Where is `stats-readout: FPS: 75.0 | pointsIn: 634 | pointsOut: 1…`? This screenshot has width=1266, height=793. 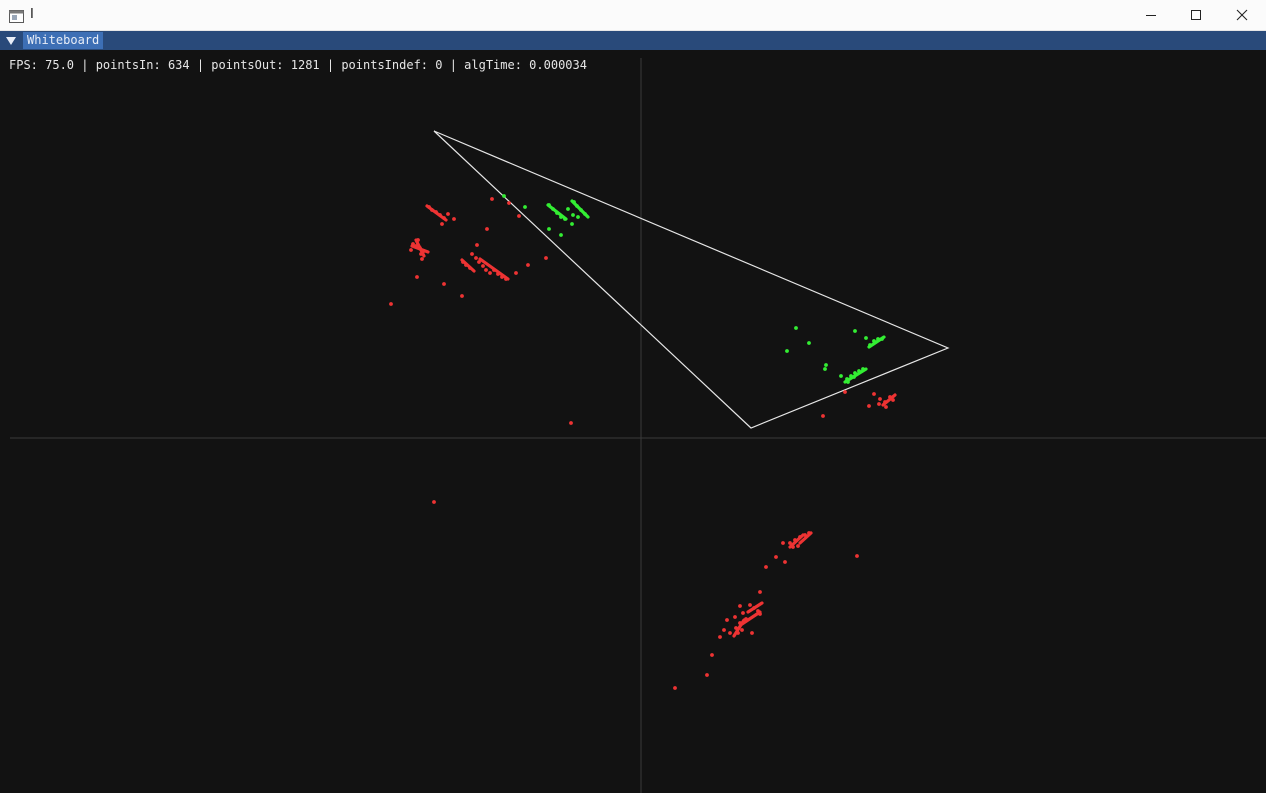
stats-readout: FPS: 75.0 | pointsIn: 634 | pointsOut: 1… is located at coordinates (298, 65).